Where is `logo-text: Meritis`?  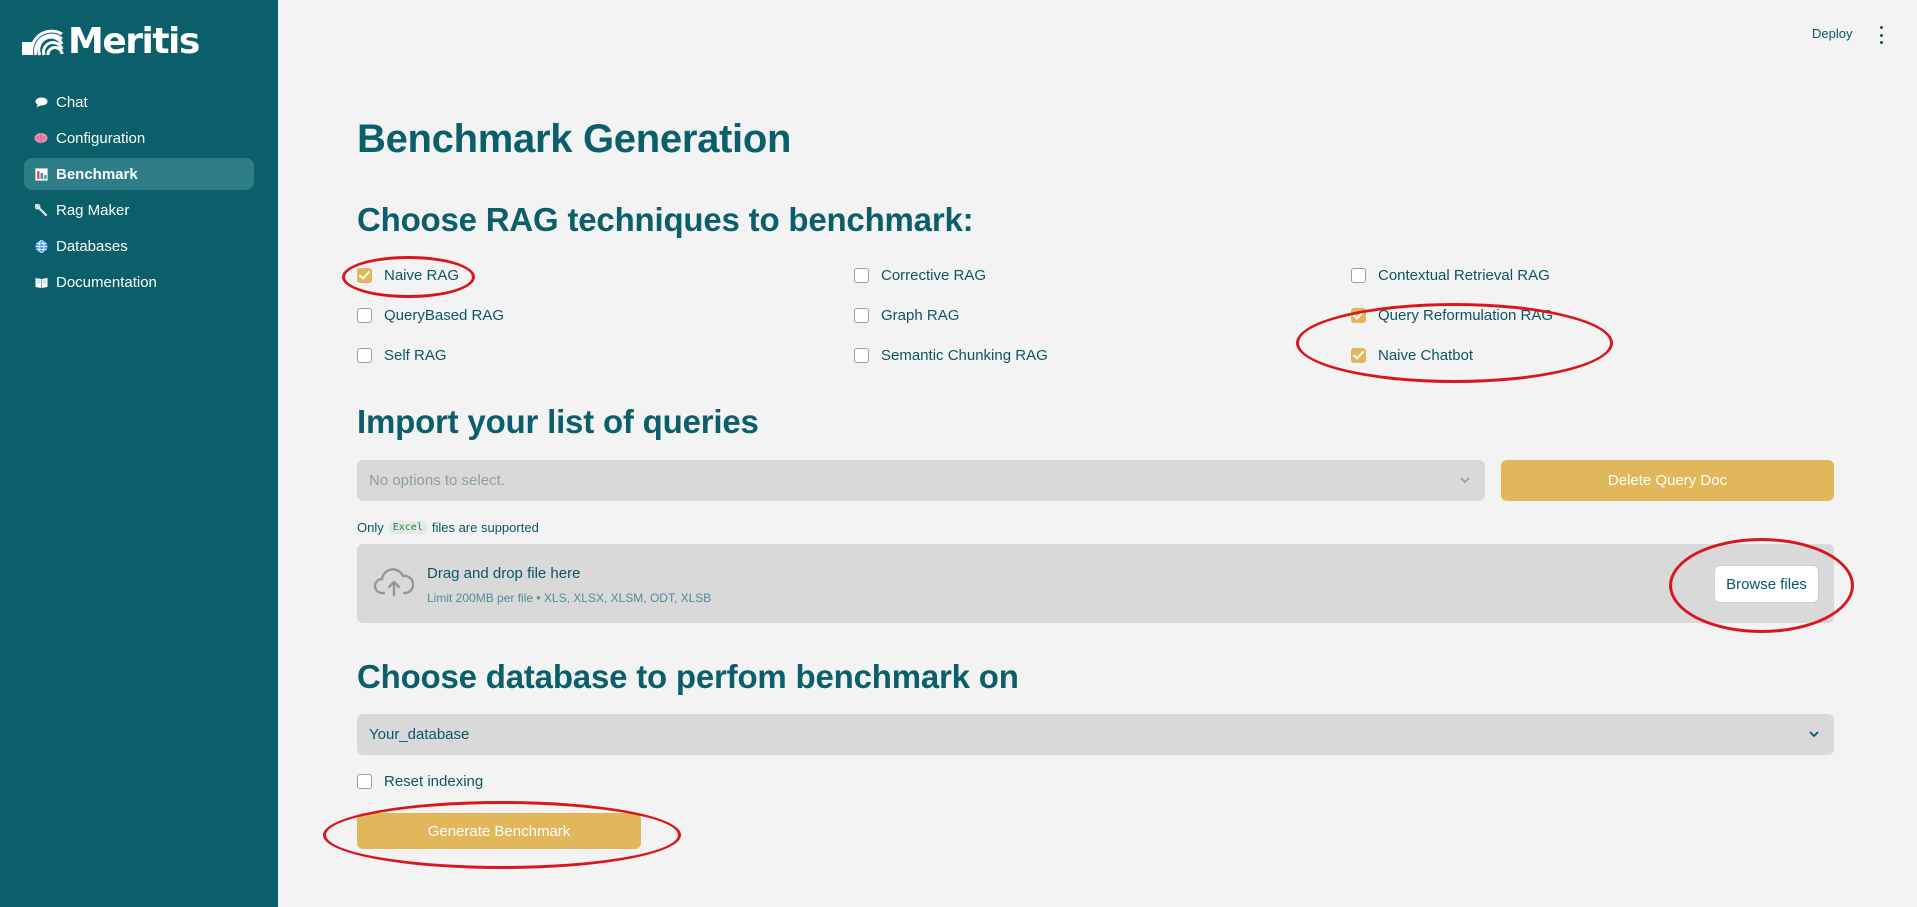
logo-text: Meritis is located at coordinates (134, 41).